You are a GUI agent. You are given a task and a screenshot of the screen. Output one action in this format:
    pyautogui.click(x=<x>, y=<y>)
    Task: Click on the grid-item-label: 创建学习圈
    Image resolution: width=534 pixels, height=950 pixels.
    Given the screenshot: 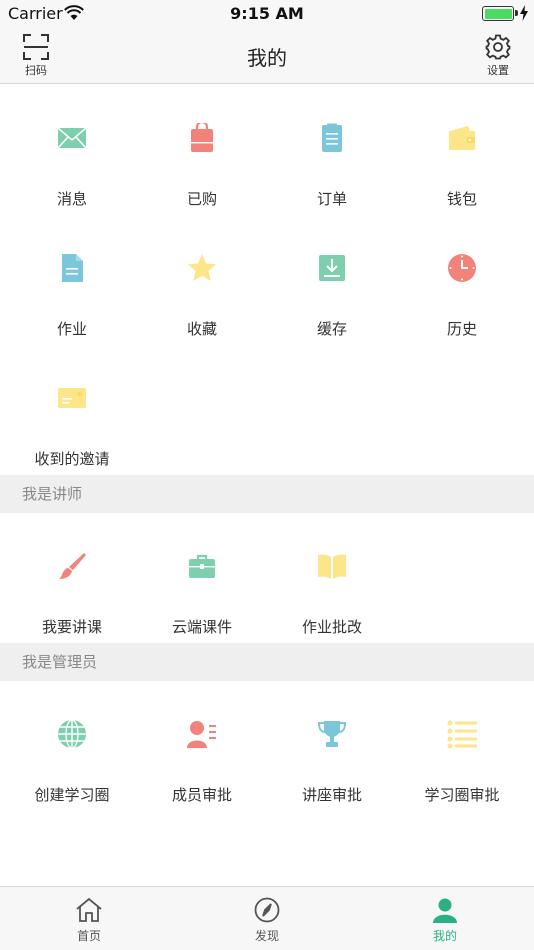 What is the action you would take?
    pyautogui.click(x=72, y=795)
    